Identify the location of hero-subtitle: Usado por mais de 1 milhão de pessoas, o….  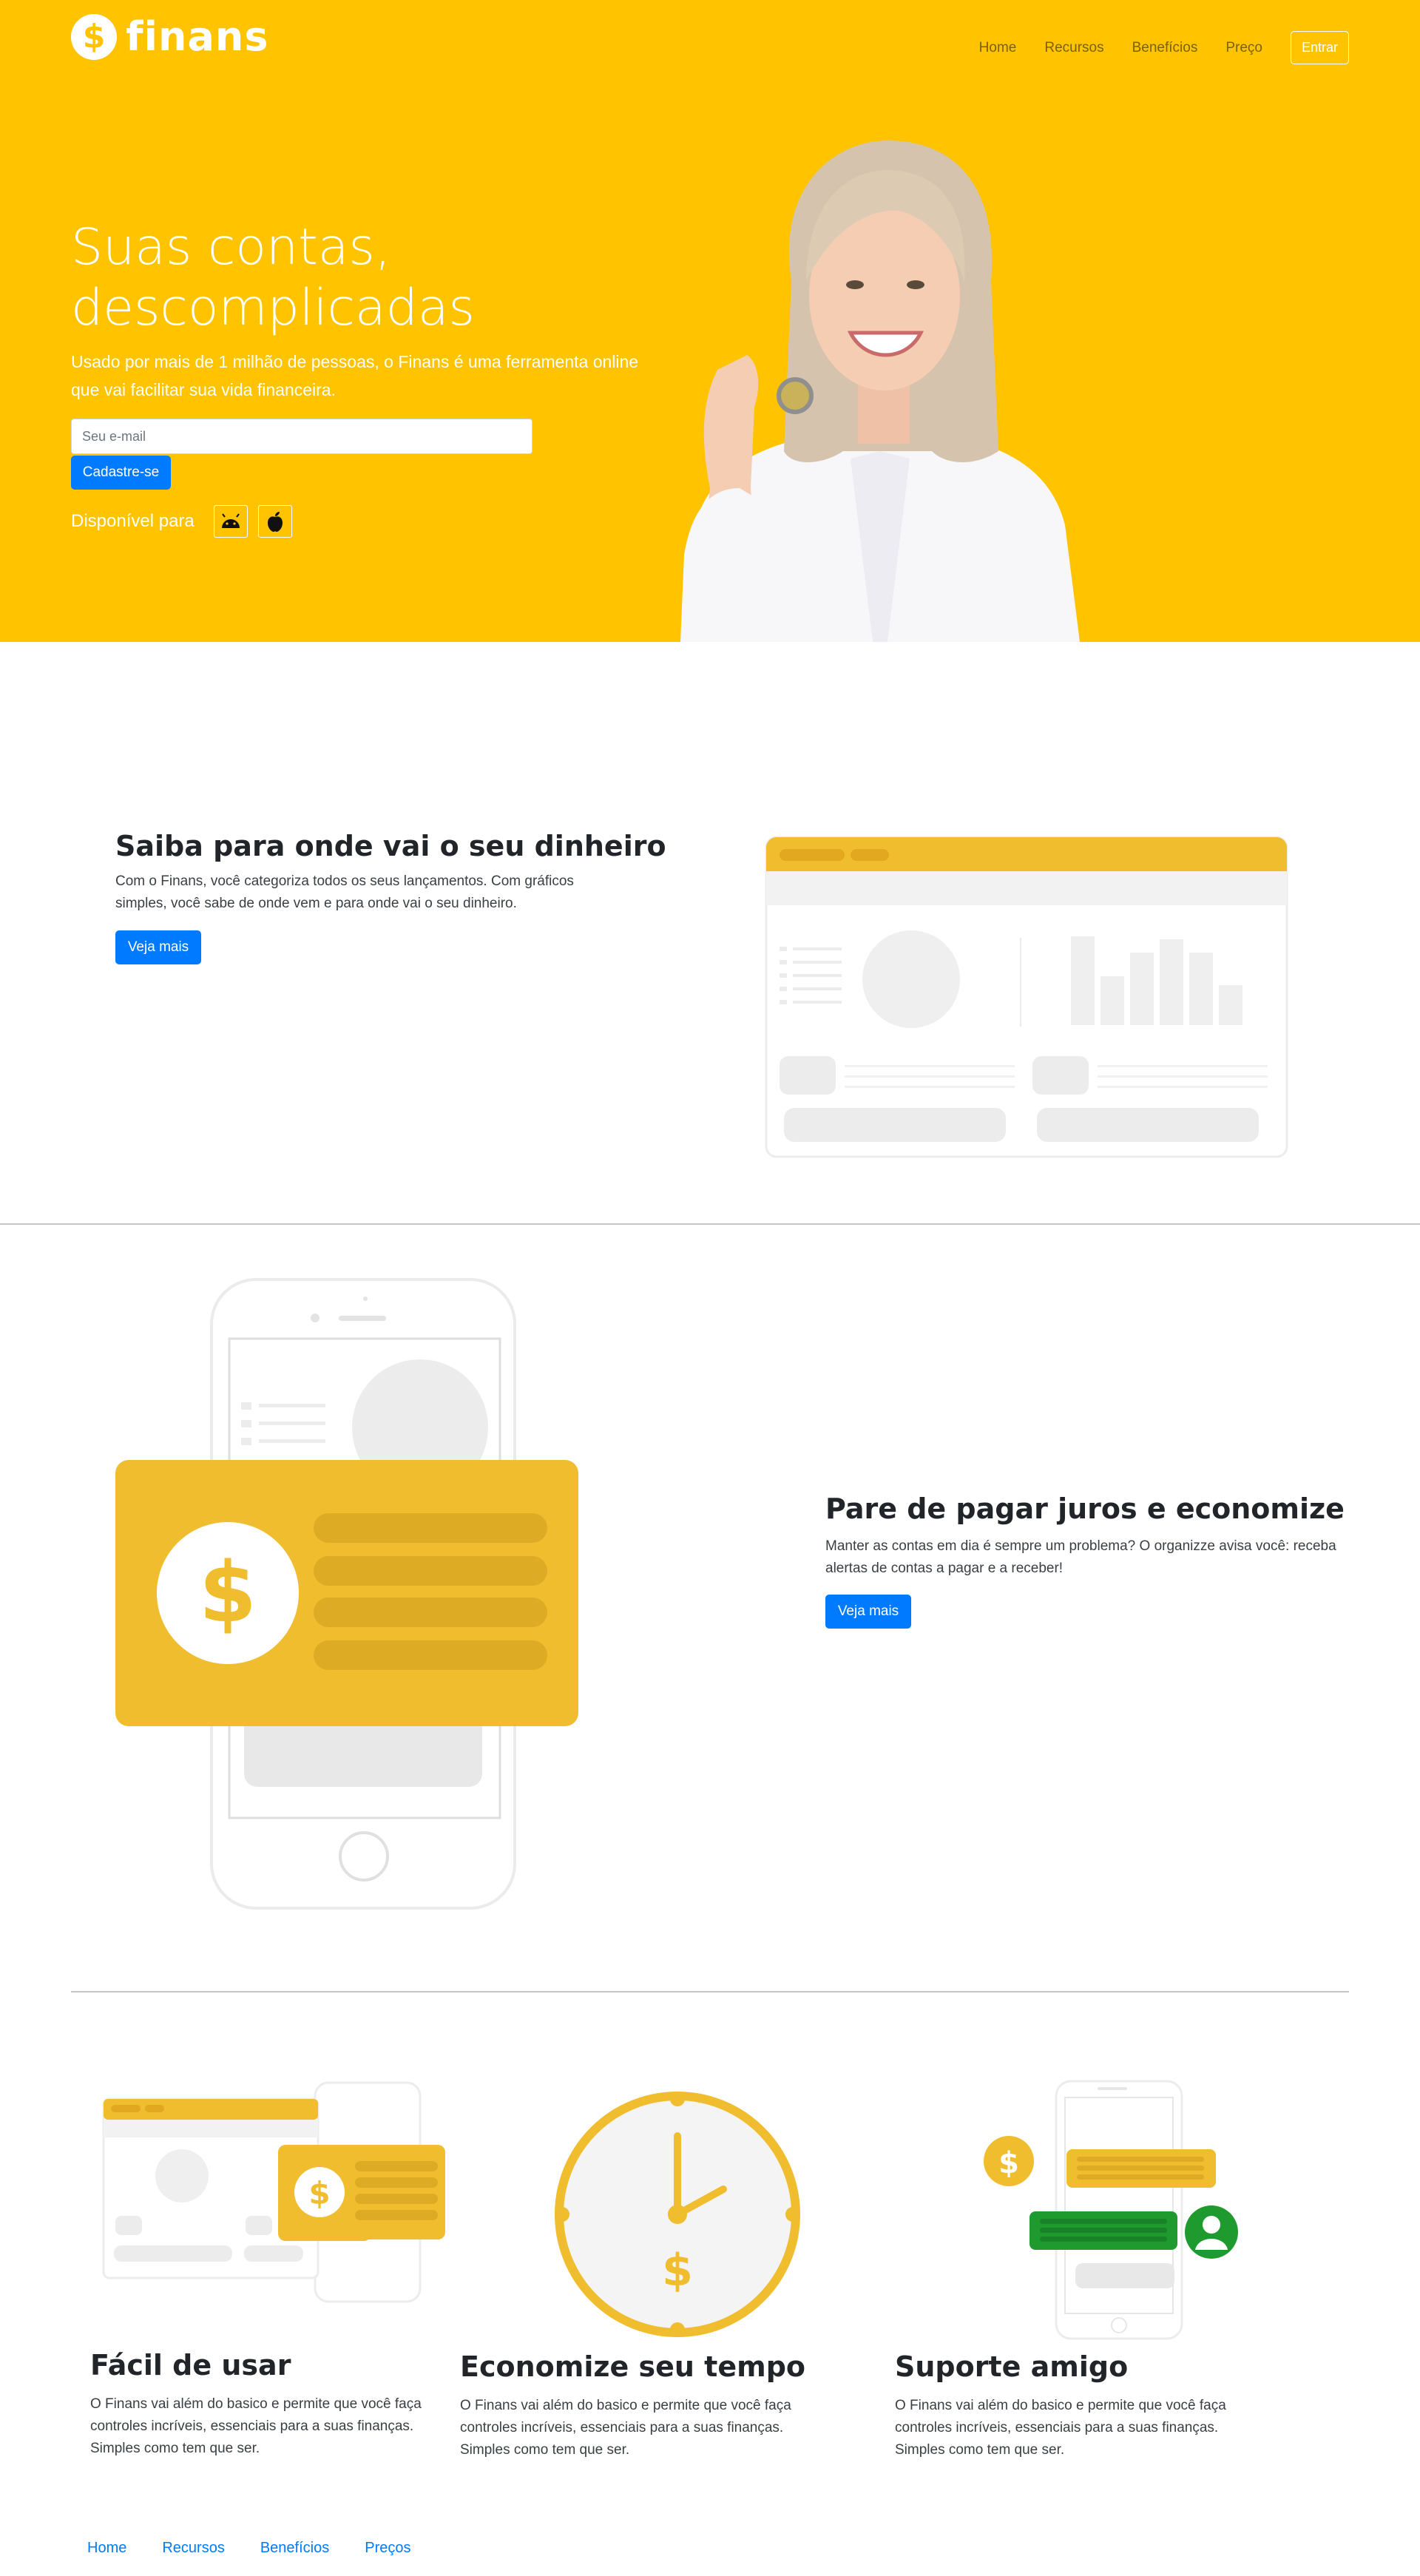
(355, 375).